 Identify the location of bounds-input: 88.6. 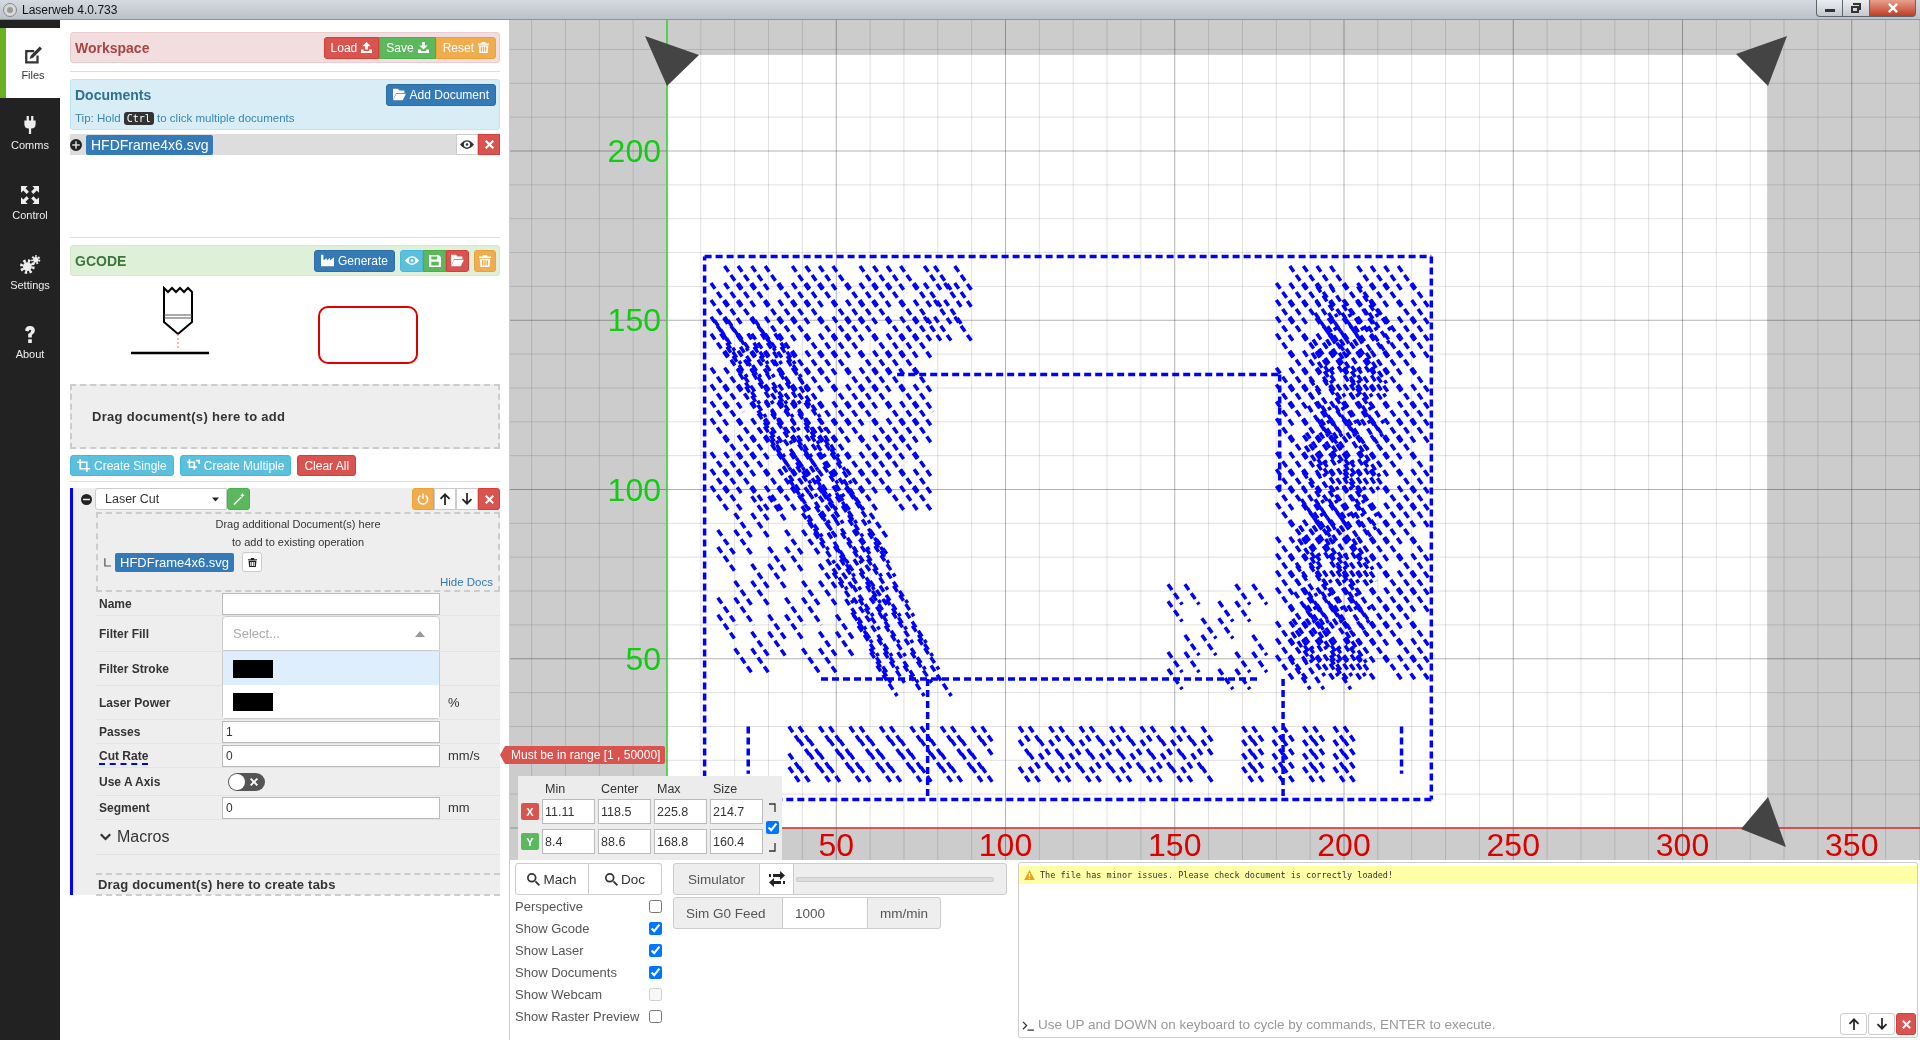
(624, 841).